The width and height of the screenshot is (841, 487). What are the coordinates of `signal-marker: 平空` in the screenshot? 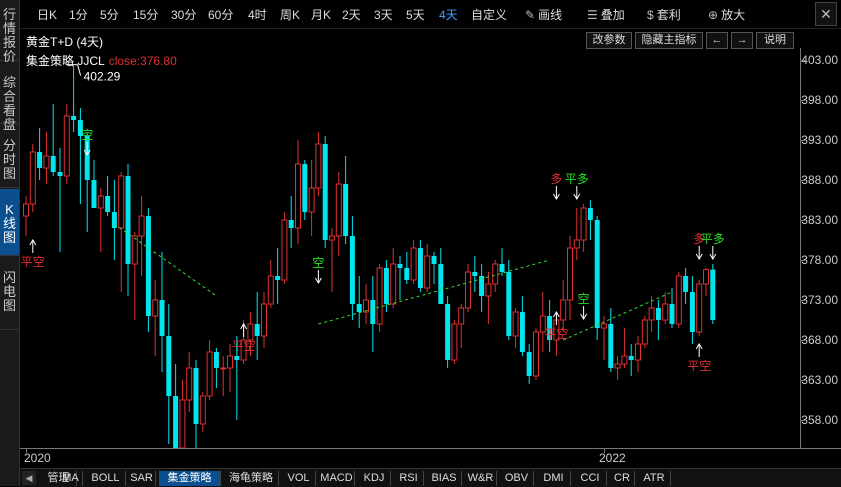 It's located at (699, 358).